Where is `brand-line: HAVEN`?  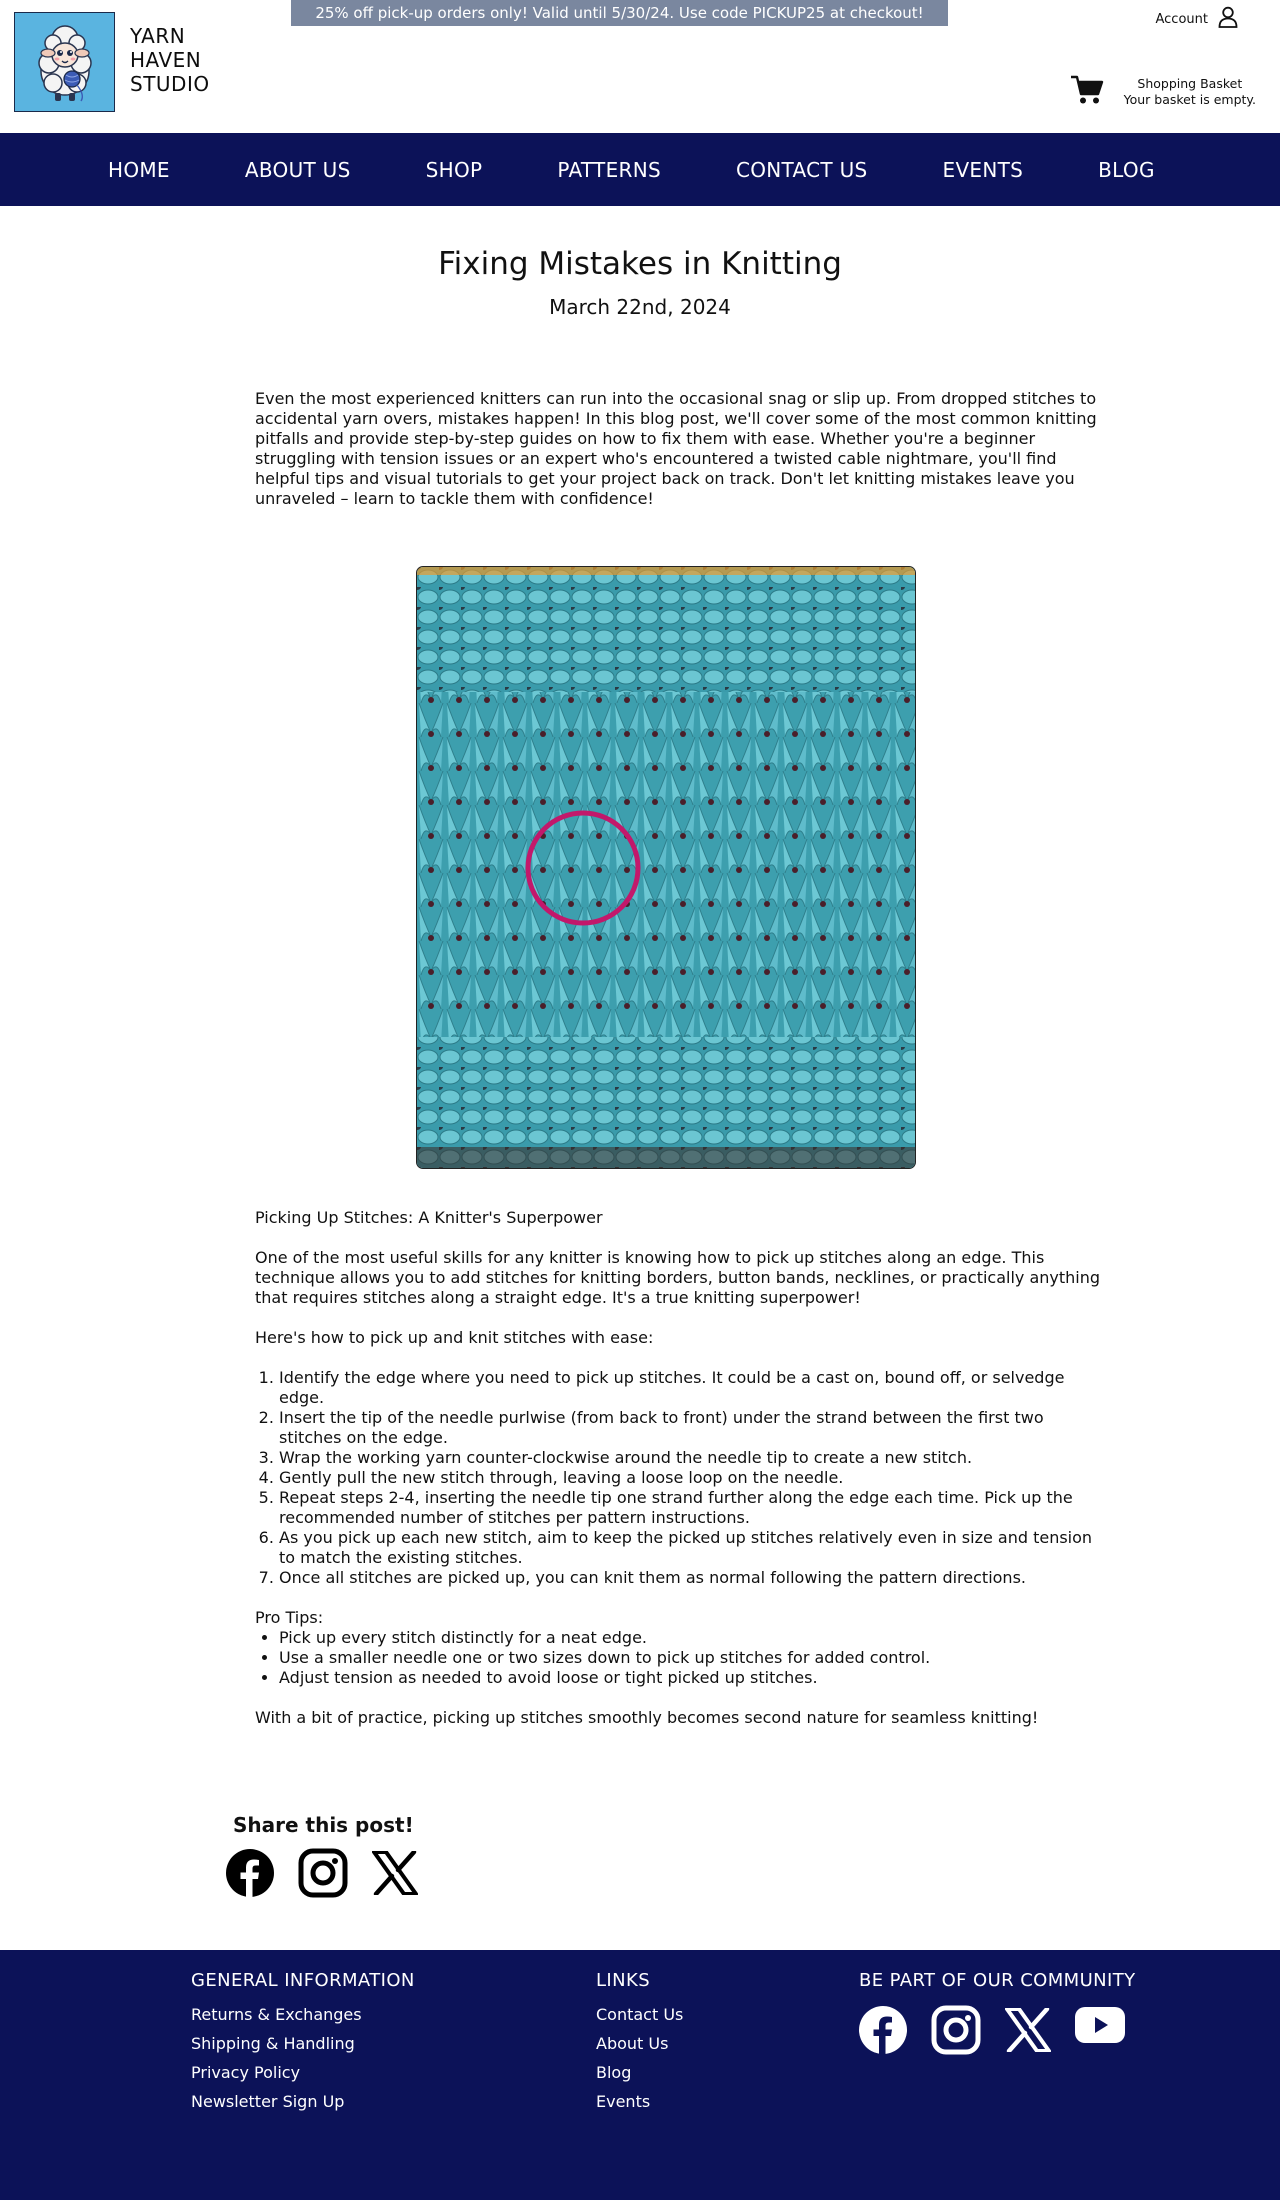 brand-line: HAVEN is located at coordinates (166, 60).